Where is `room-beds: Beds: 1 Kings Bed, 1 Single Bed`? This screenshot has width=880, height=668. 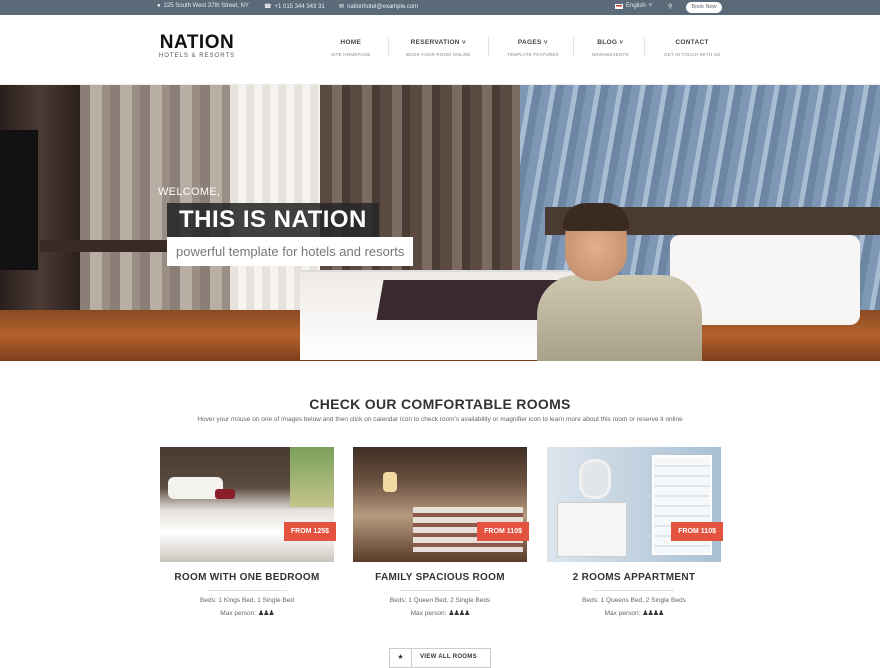
room-beds: Beds: 1 Kings Bed, 1 Single Bed is located at coordinates (247, 600).